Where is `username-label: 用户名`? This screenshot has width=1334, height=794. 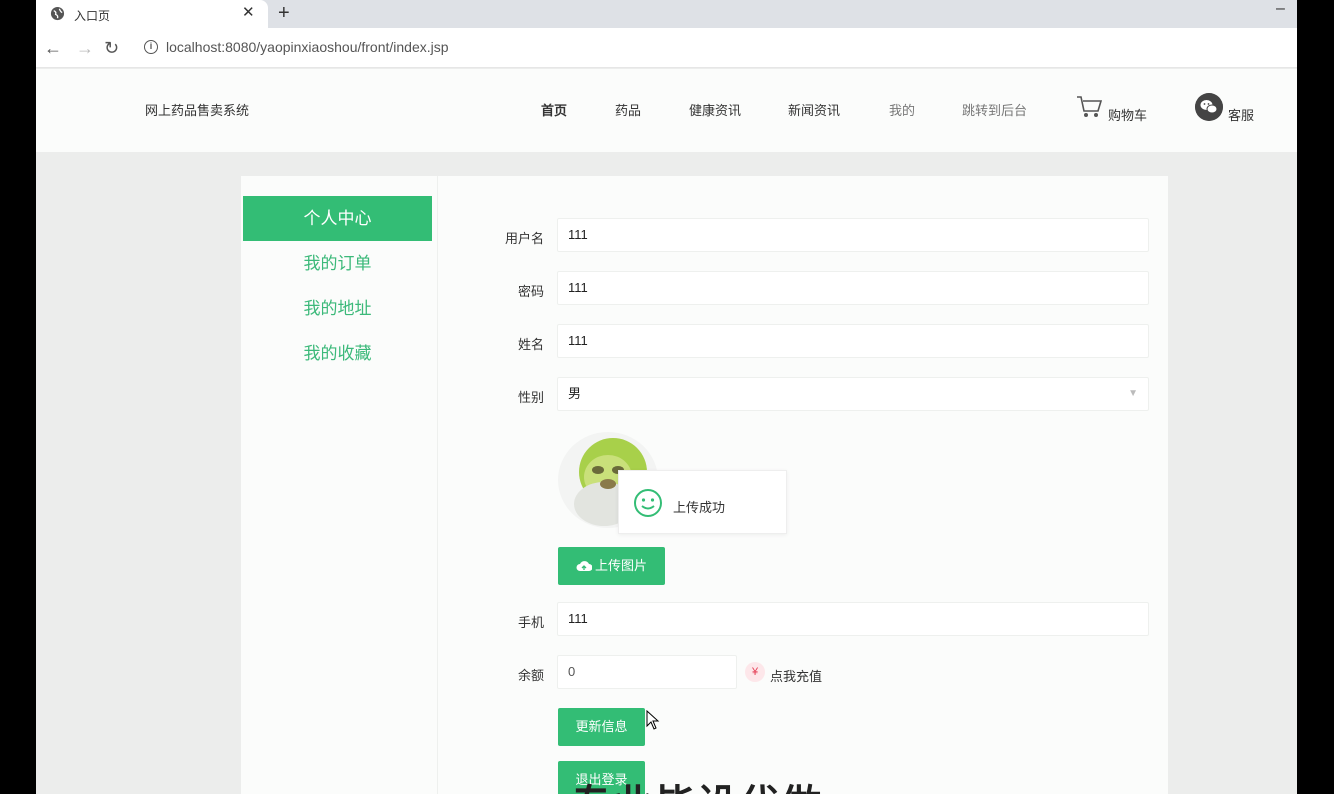
username-label: 用户名 is located at coordinates (524, 238).